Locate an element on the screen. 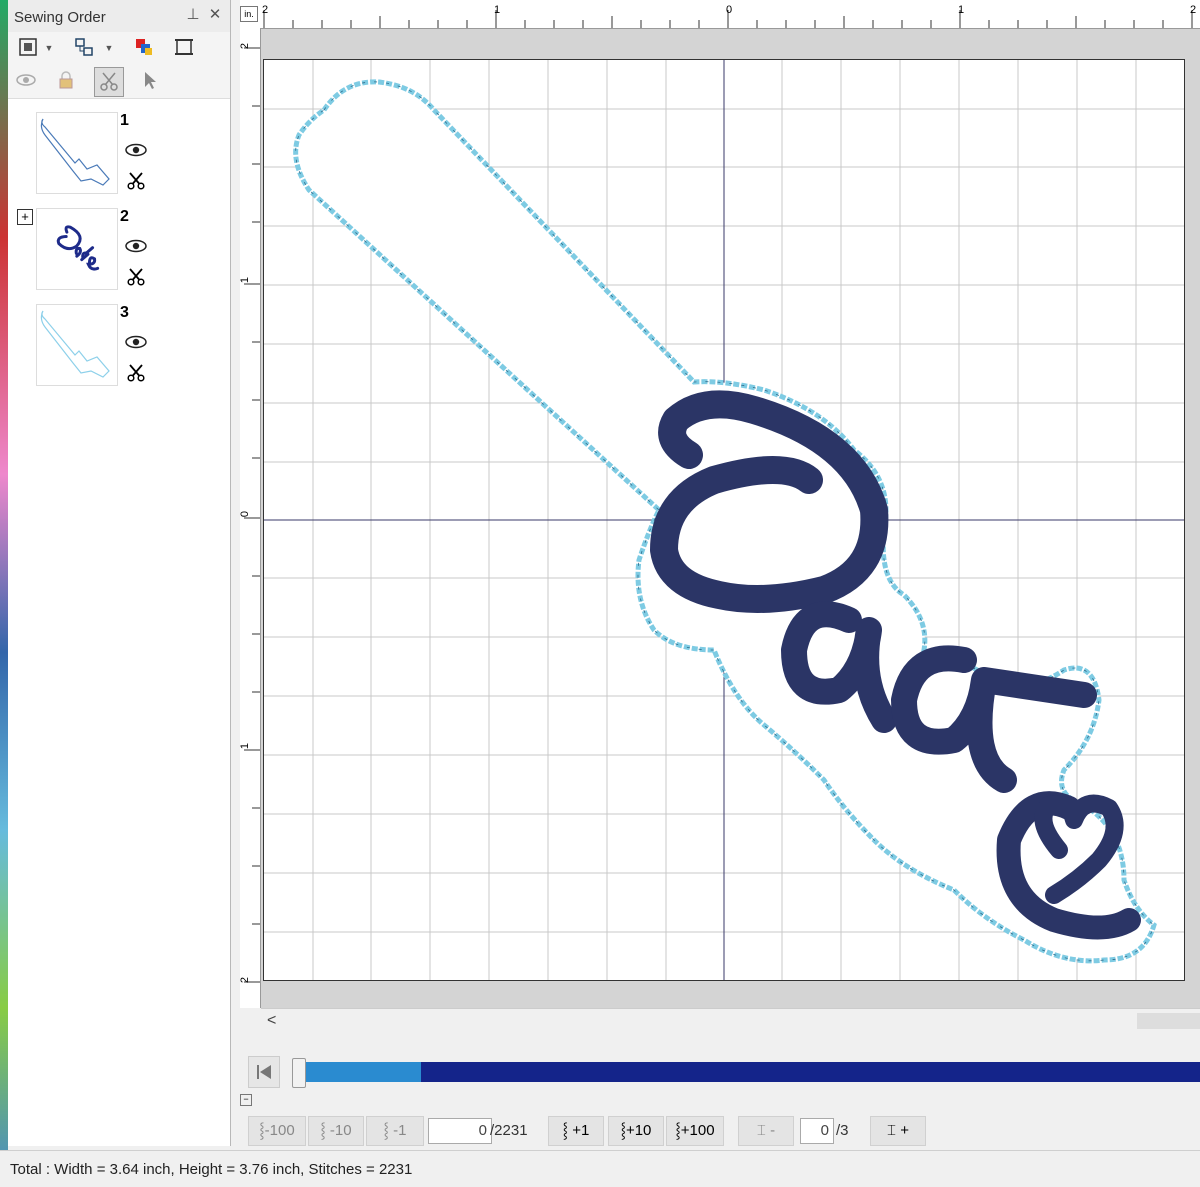  back-100-button: ⸾-100 is located at coordinates (277, 1131).